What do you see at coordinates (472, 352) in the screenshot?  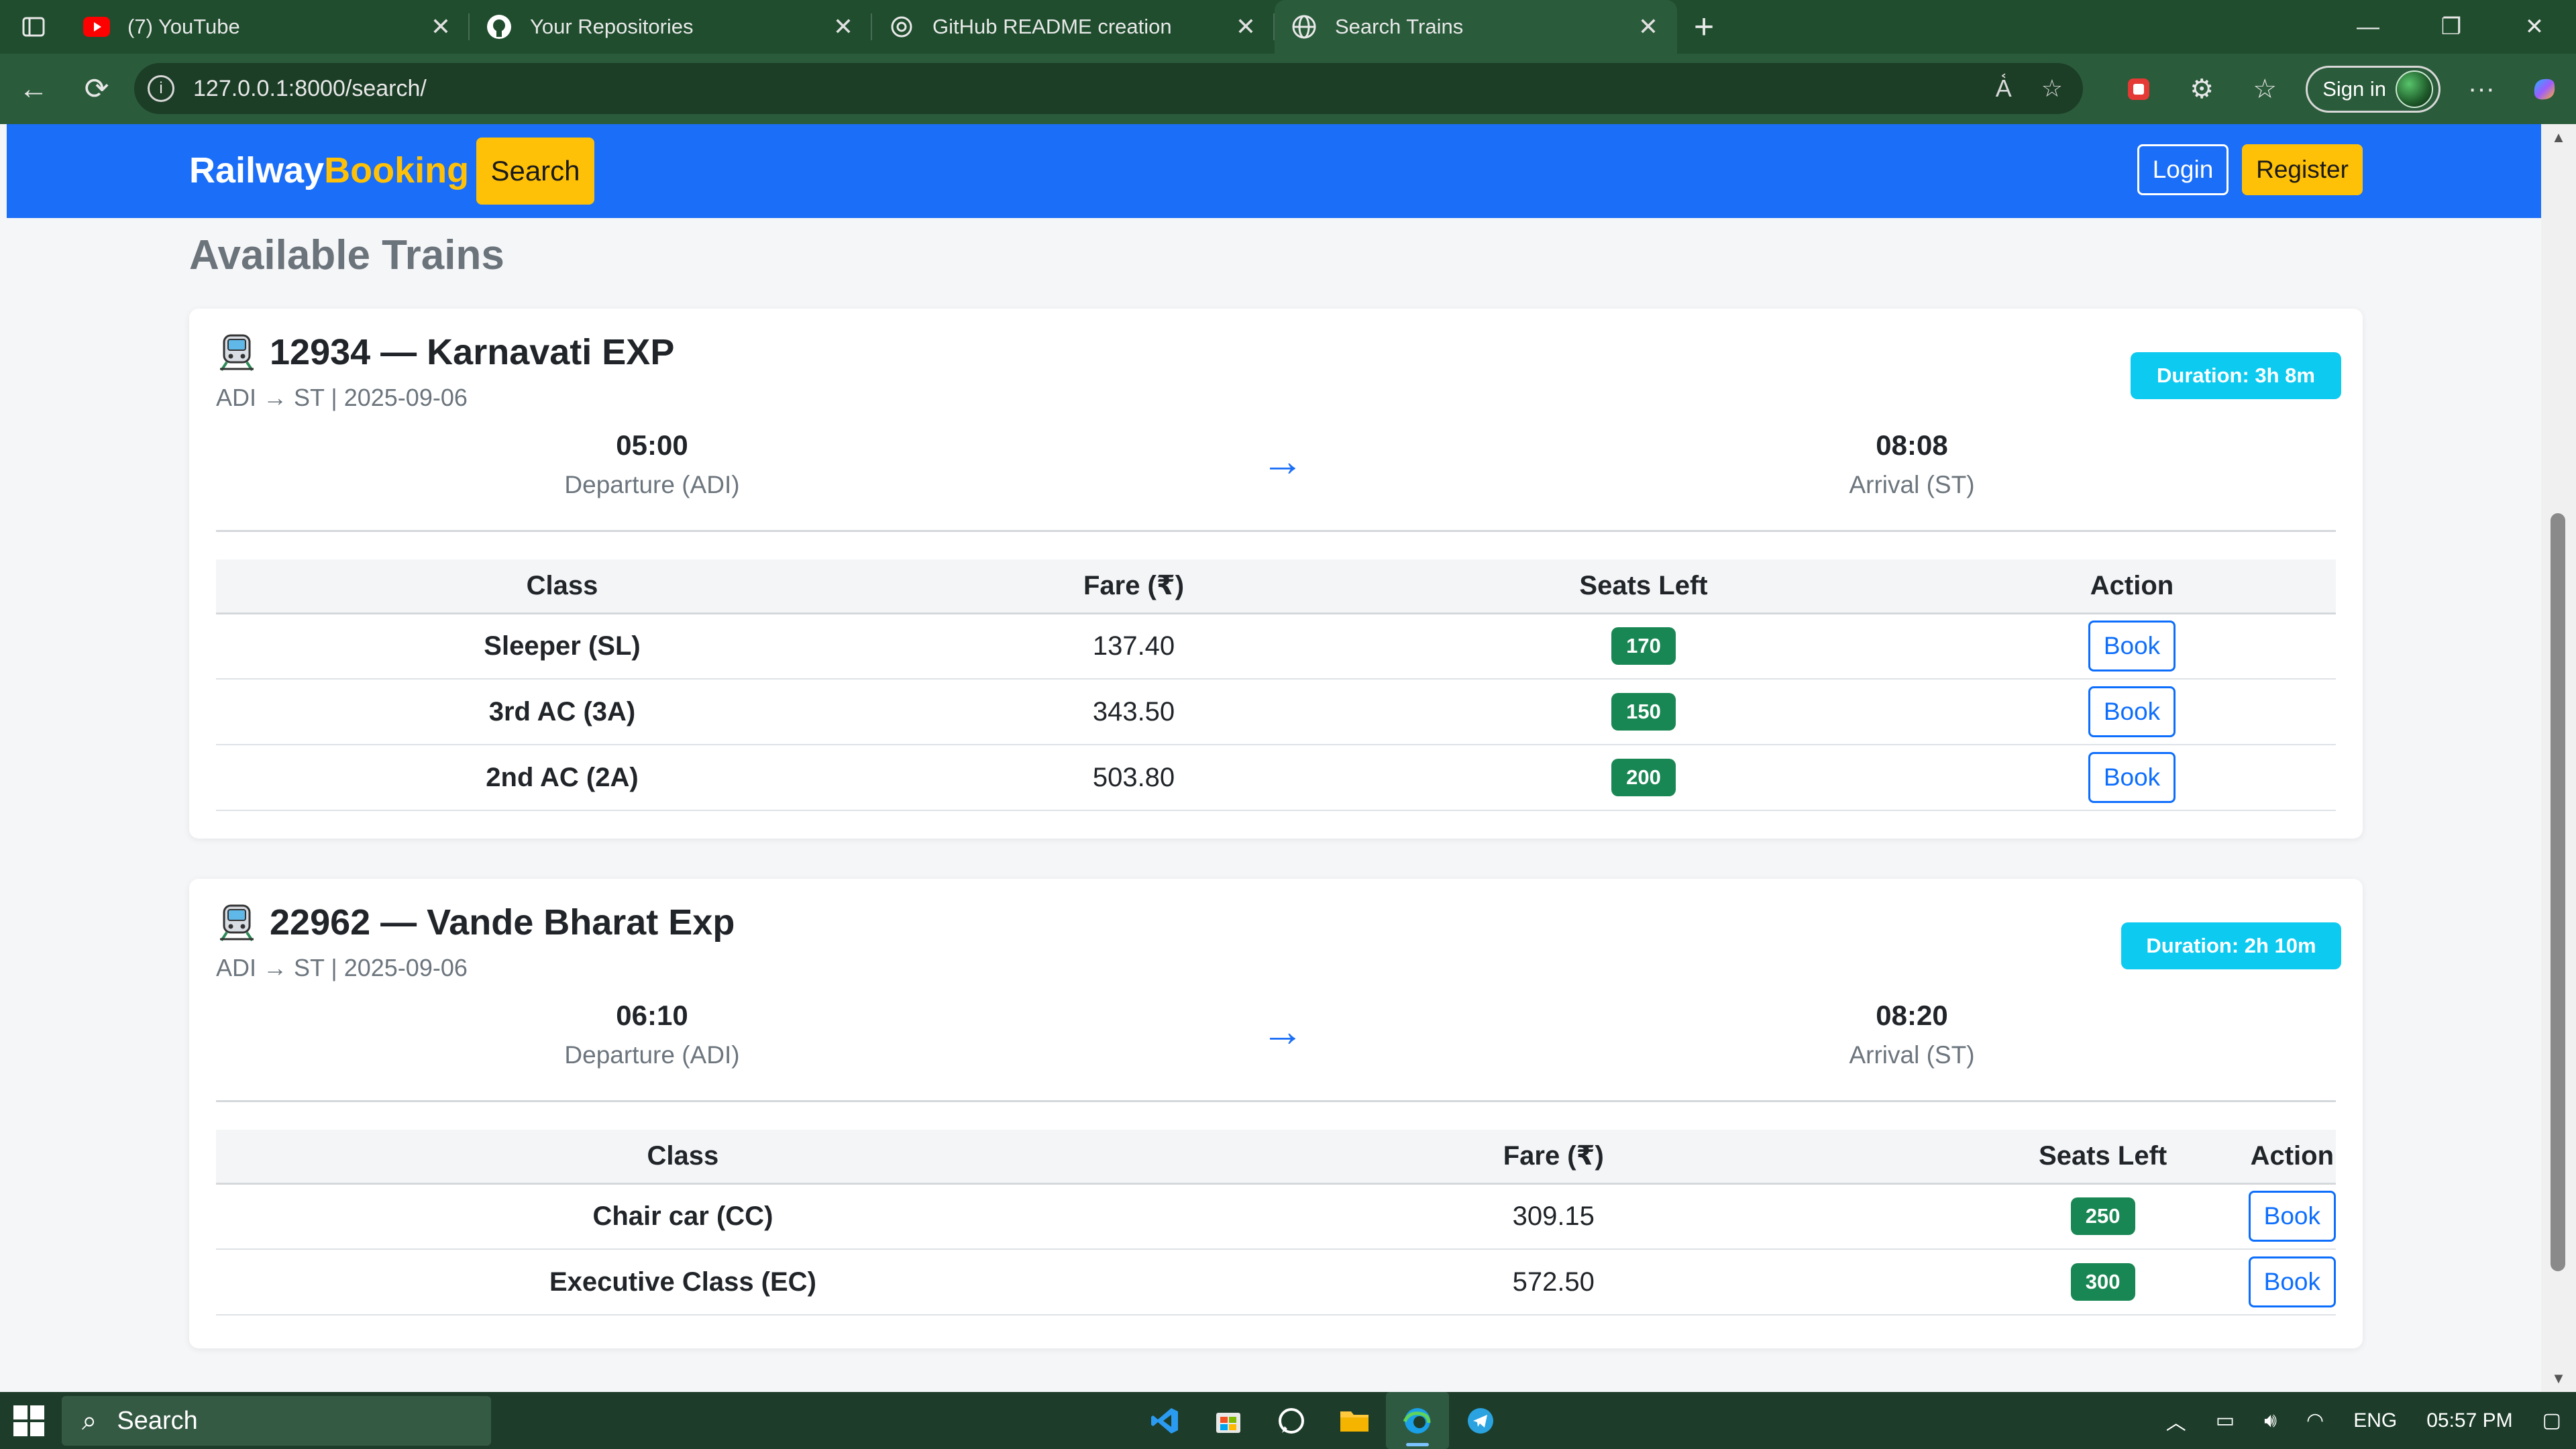 I see `train-name: 12934 — Karnavati EXP` at bounding box center [472, 352].